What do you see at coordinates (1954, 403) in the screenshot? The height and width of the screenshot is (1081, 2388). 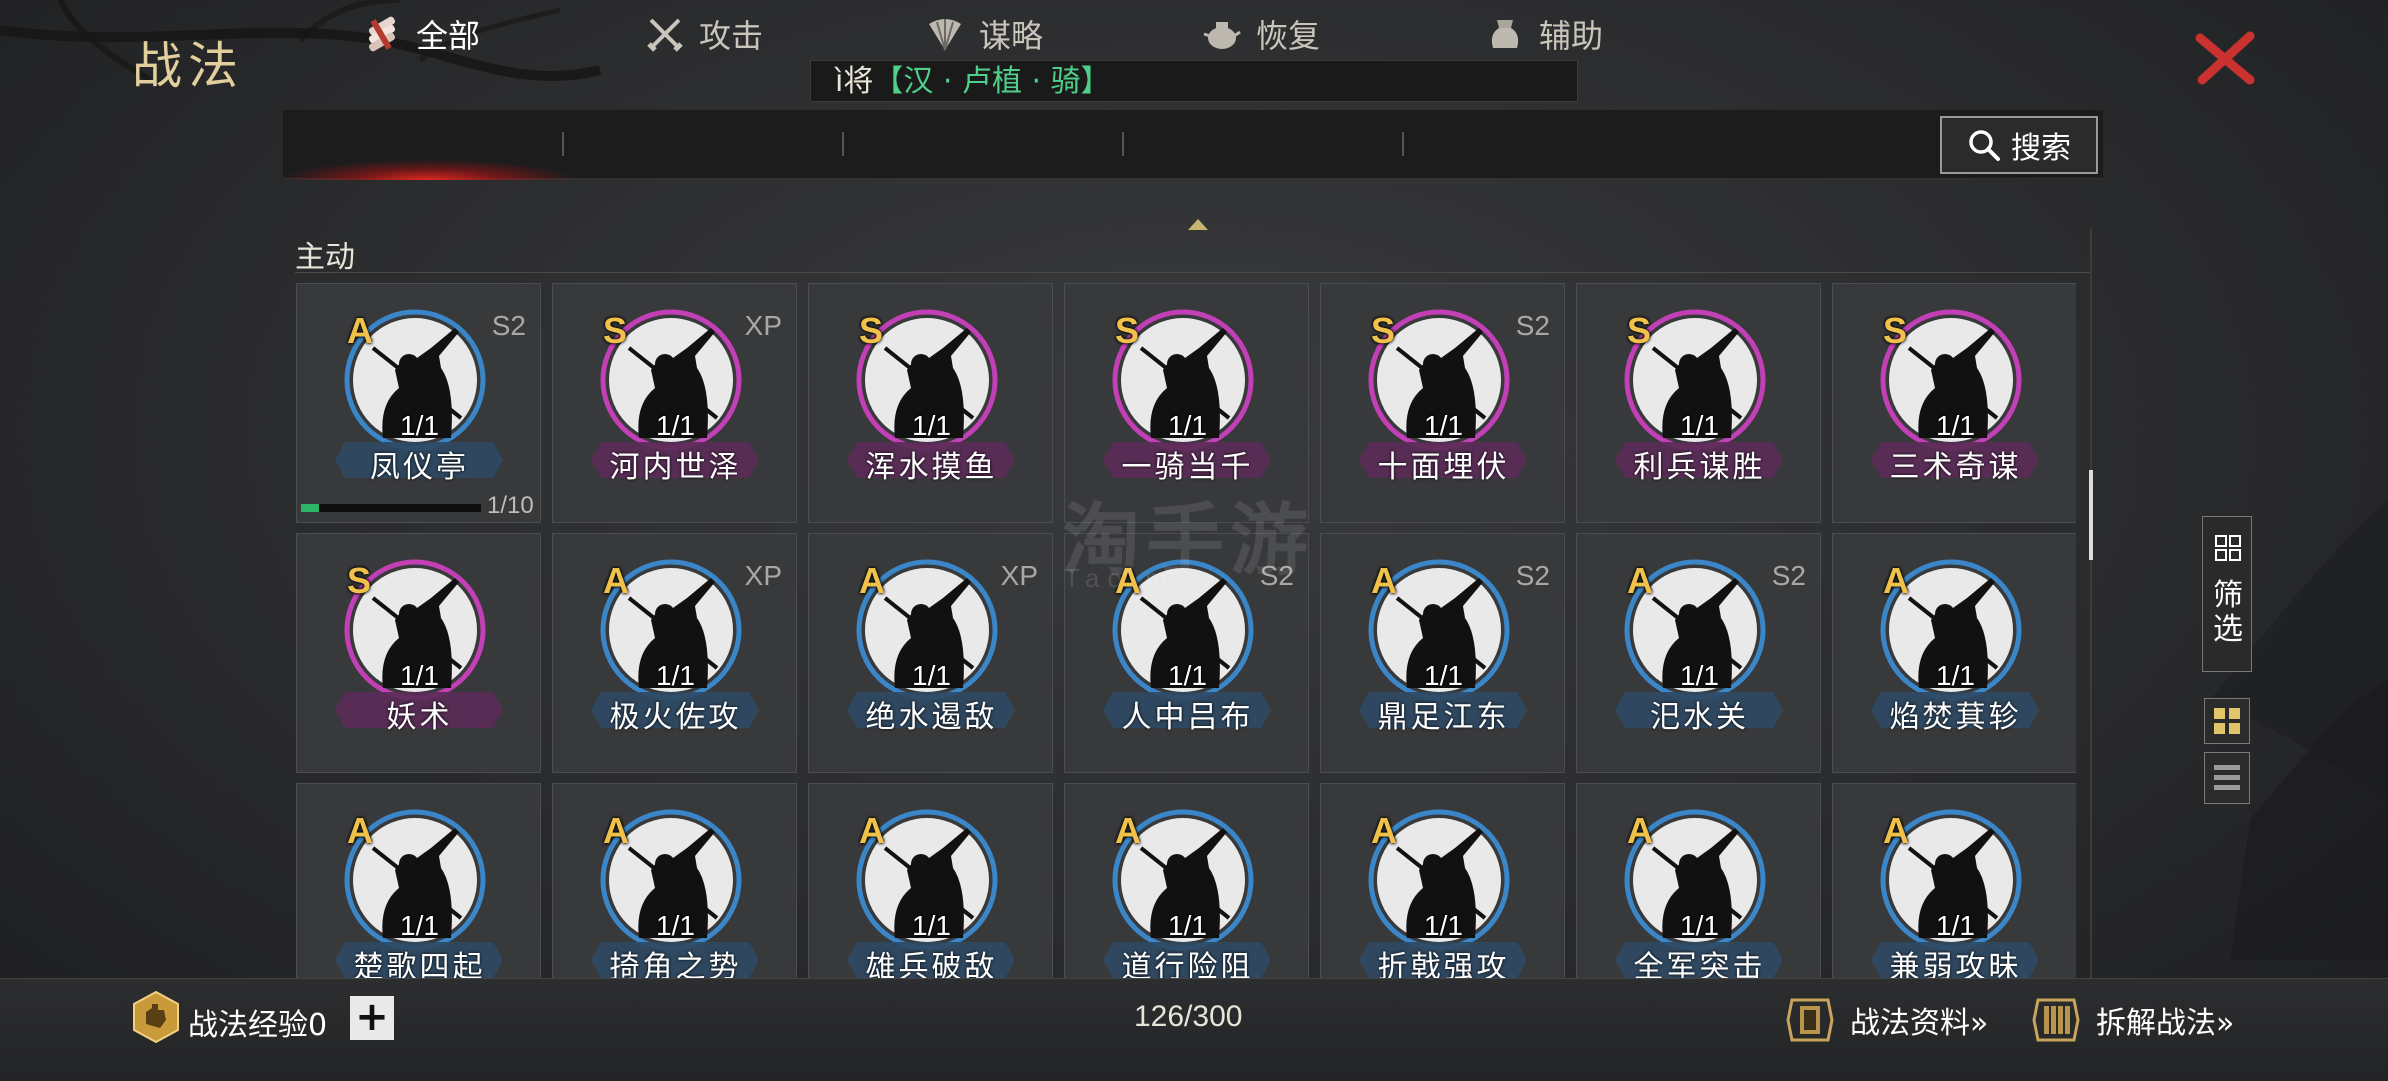 I see `tactic-card: S 1/1 三术奇谋` at bounding box center [1954, 403].